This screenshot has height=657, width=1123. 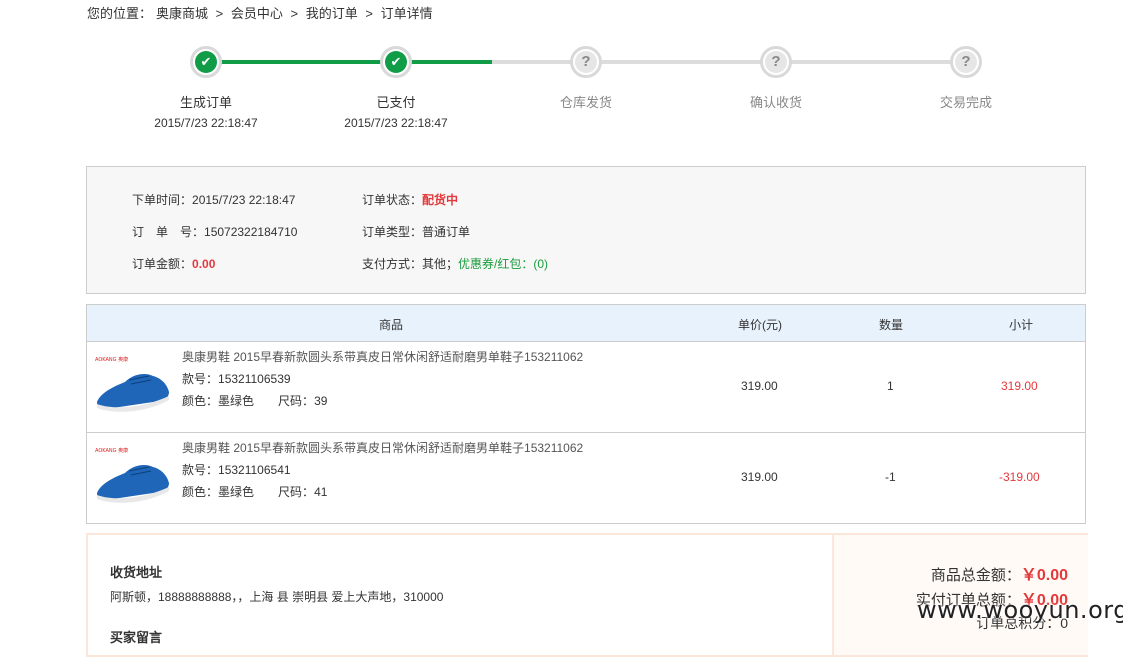 What do you see at coordinates (965, 102) in the screenshot?
I see `step-label: 交易完成` at bounding box center [965, 102].